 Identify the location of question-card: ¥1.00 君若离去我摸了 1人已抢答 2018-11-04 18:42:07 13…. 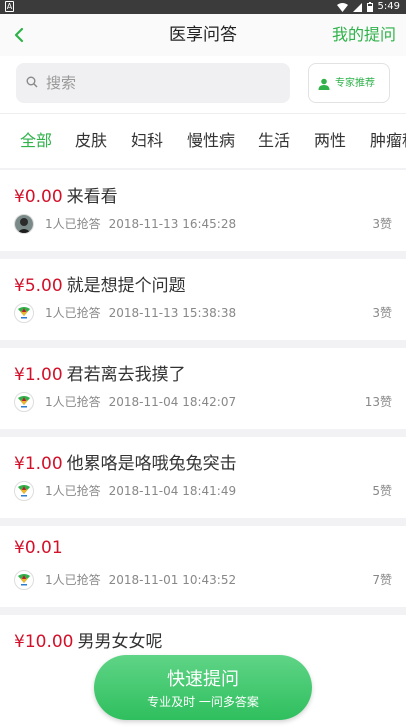
(203, 388).